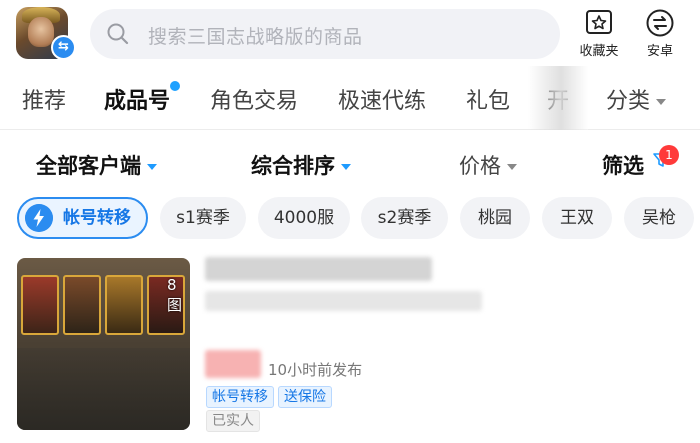  Describe the element at coordinates (488, 99) in the screenshot. I see `tab-gift-pack: 礼包` at that location.